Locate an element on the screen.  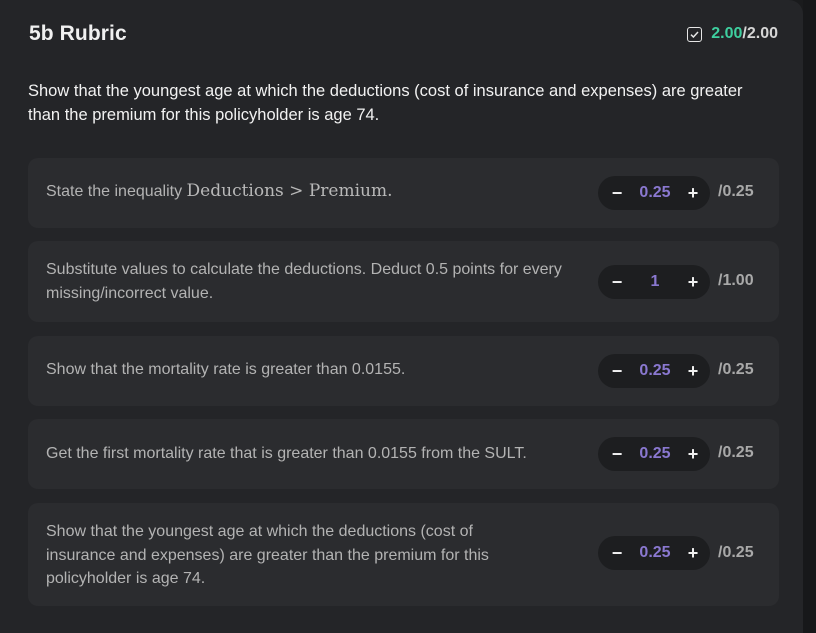
max-points: /1.00 is located at coordinates (736, 280).